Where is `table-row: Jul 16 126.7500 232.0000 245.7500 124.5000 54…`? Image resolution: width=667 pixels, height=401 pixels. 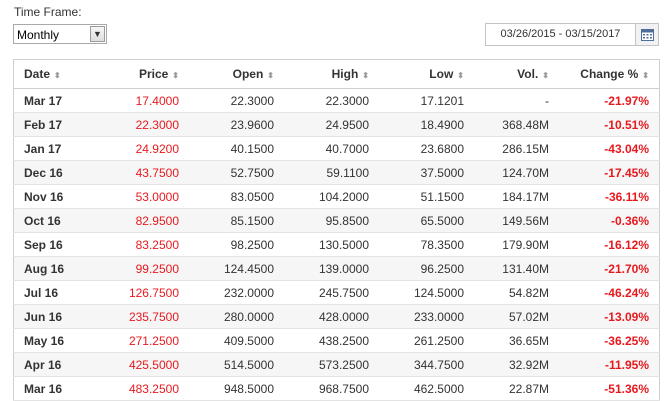 table-row: Jul 16 126.7500 232.0000 245.7500 124.5000 54… is located at coordinates (336, 292).